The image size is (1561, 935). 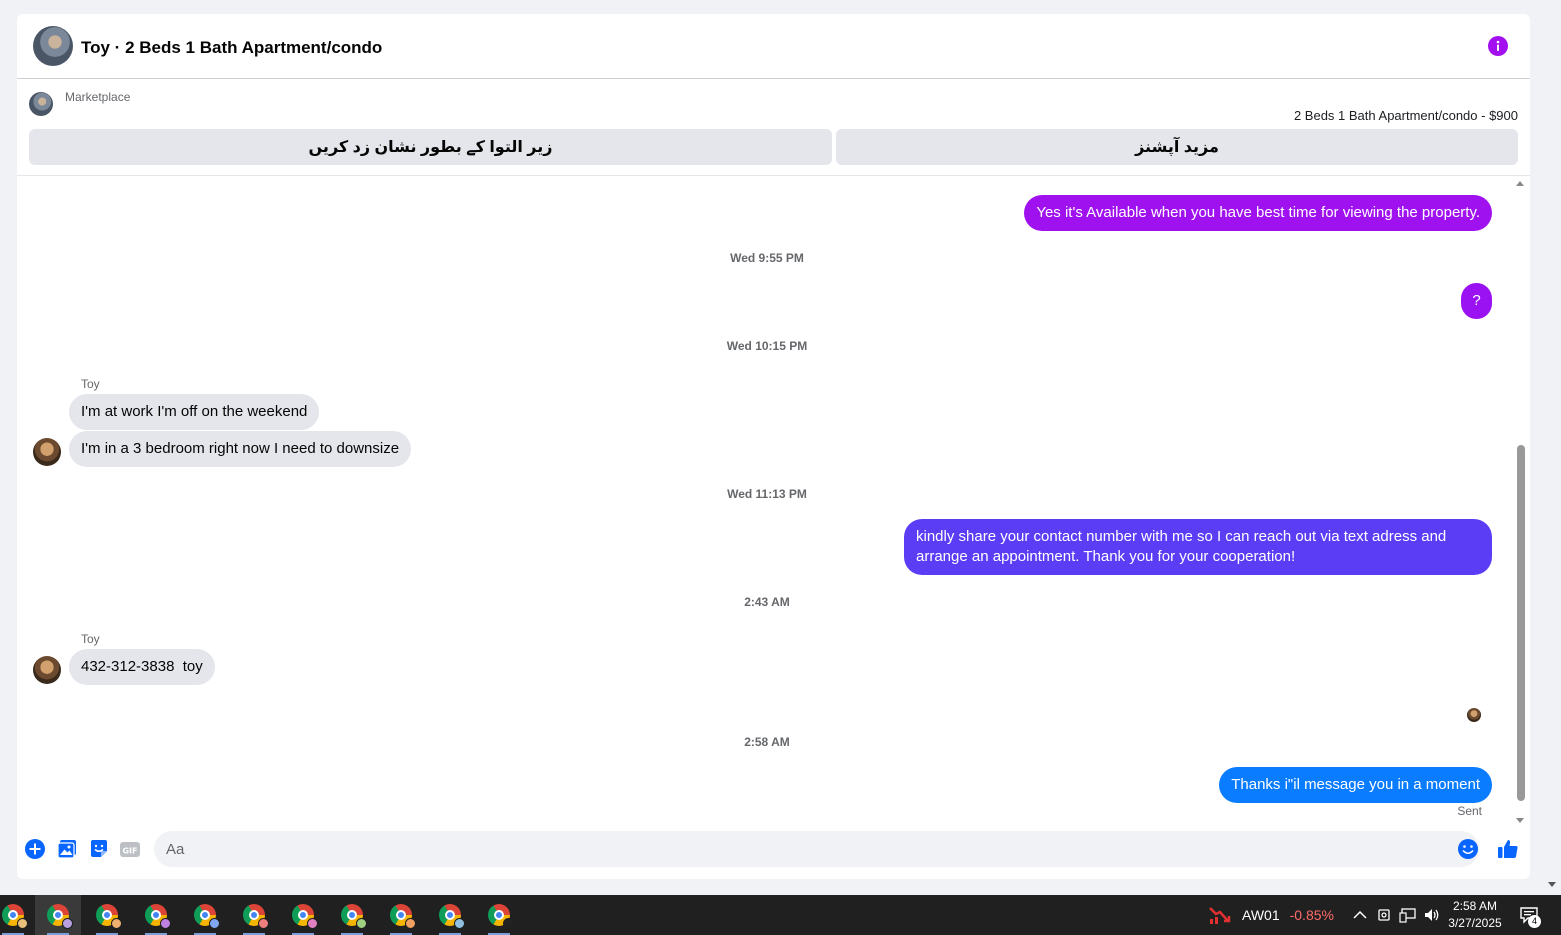 What do you see at coordinates (1552, 884) in the screenshot?
I see `page-scroll-down-arrow` at bounding box center [1552, 884].